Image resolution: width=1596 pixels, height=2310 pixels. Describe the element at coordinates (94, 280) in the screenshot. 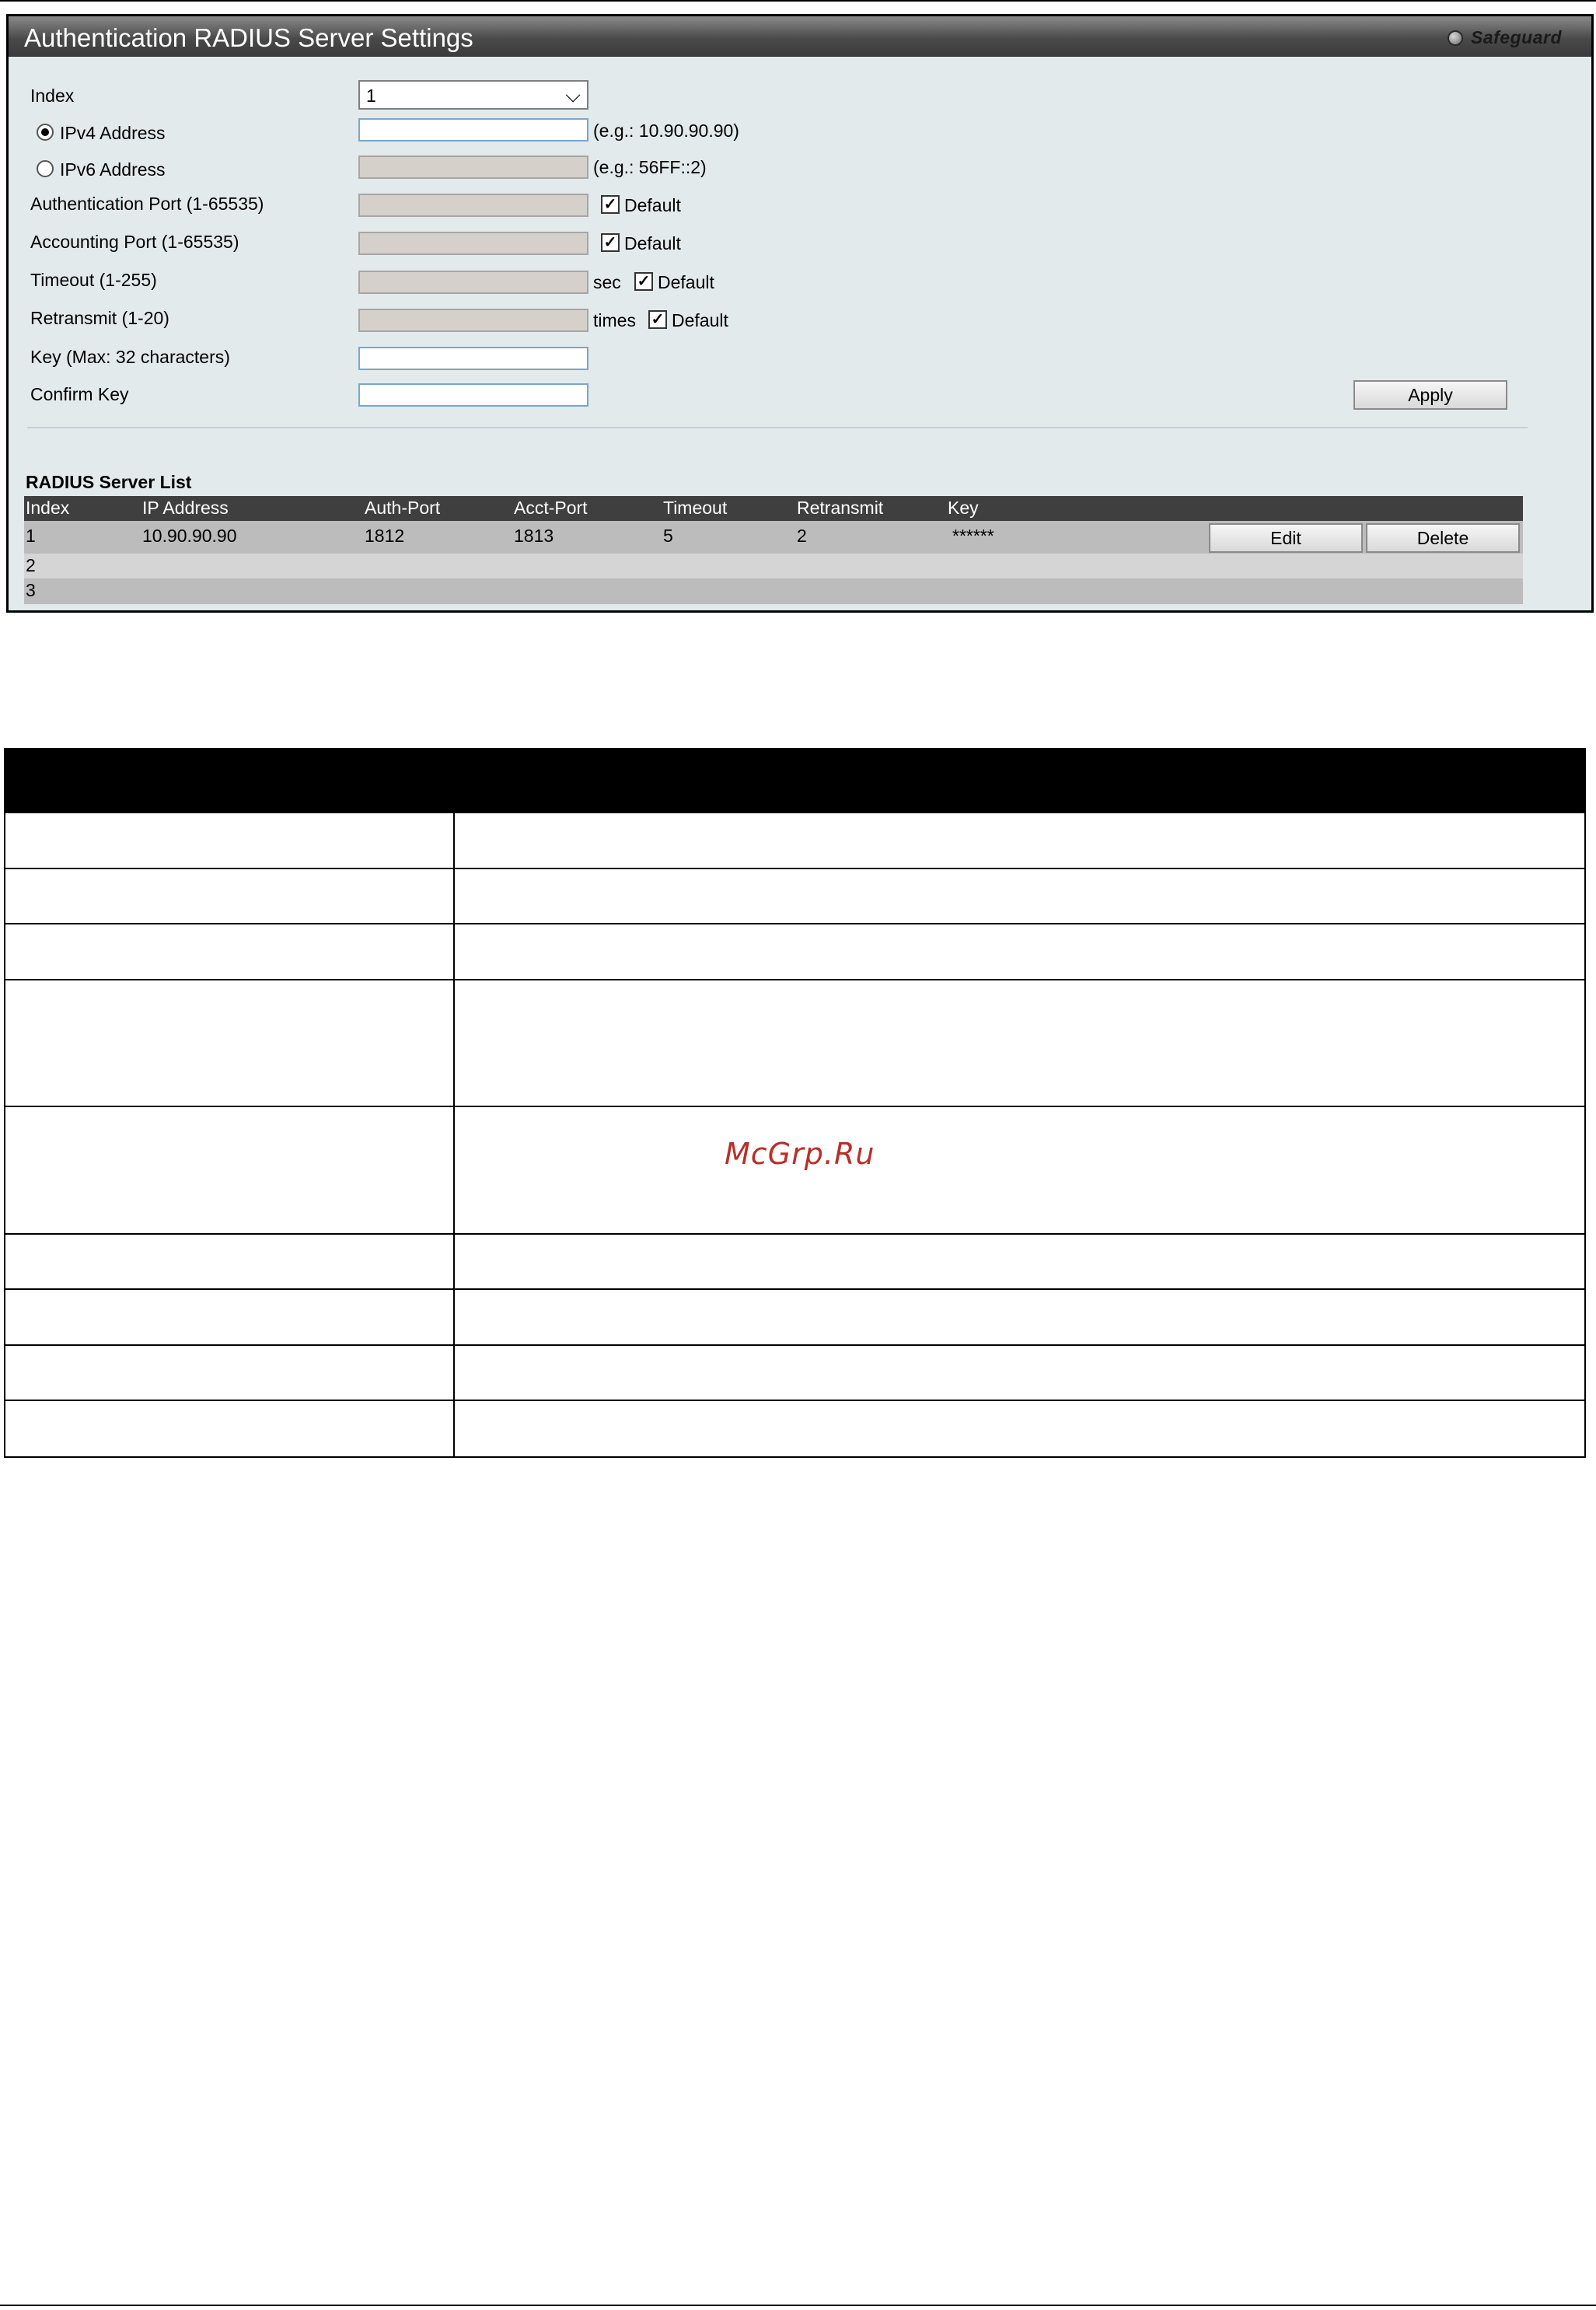

I see `timeout-label: Timeout (1-255)` at that location.